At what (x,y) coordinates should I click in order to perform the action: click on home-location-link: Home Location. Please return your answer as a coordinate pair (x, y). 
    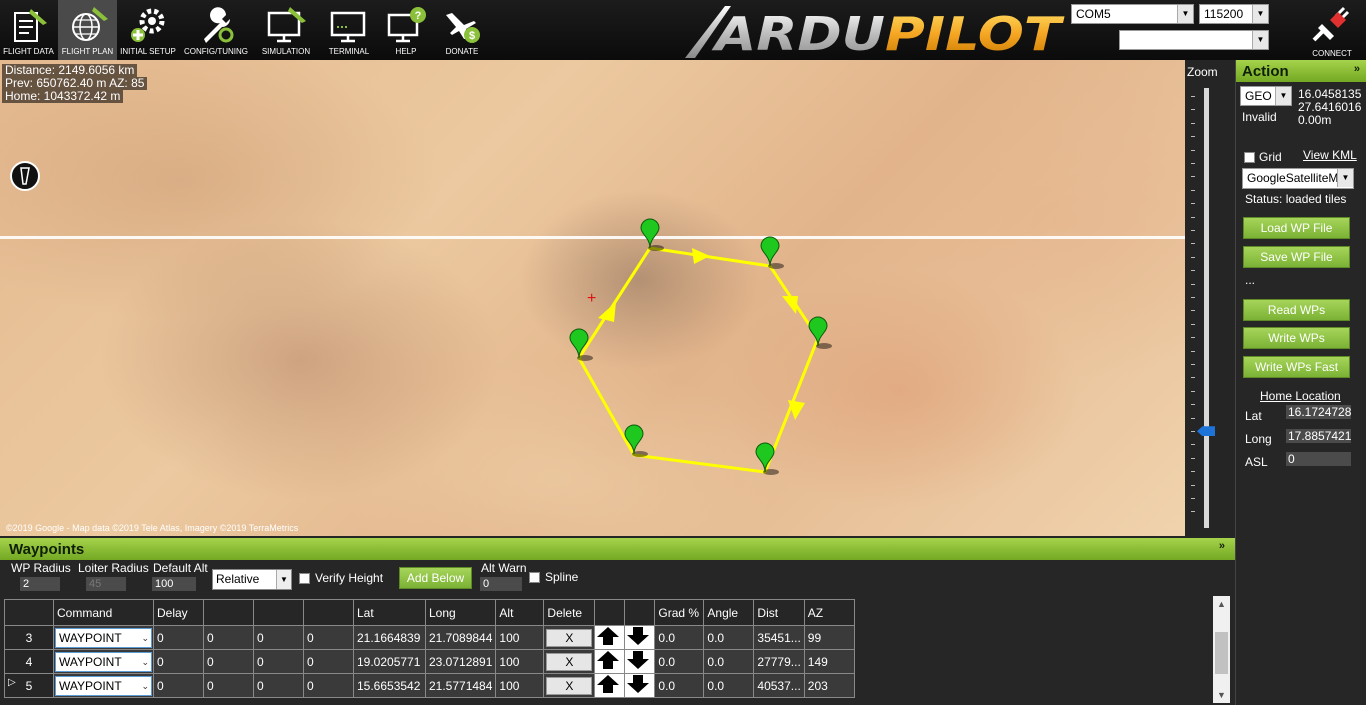
    Looking at the image, I should click on (1300, 396).